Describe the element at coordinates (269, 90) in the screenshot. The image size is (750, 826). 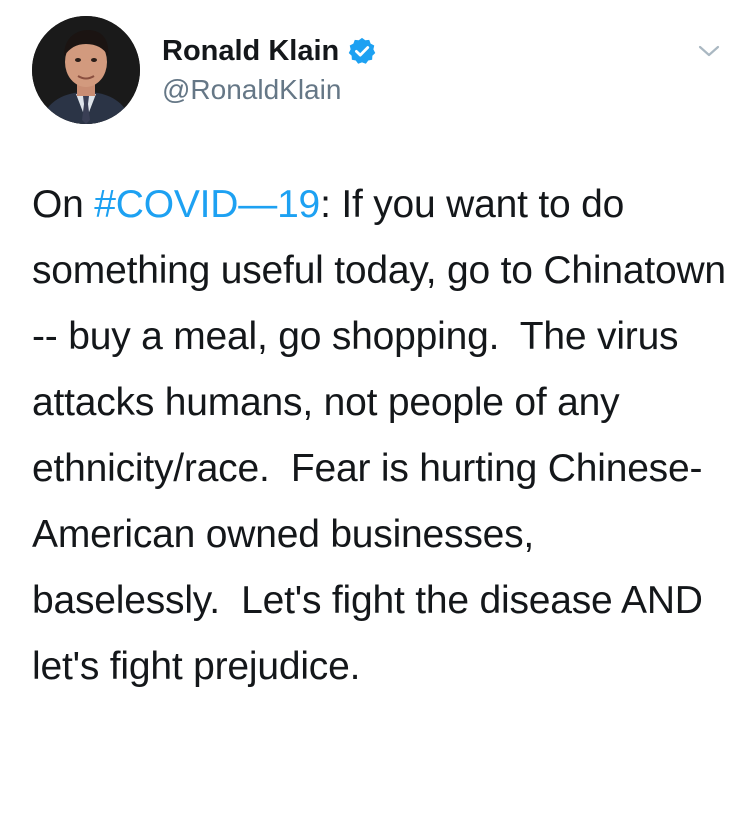
I see `user-handle: @RonaldKlain` at that location.